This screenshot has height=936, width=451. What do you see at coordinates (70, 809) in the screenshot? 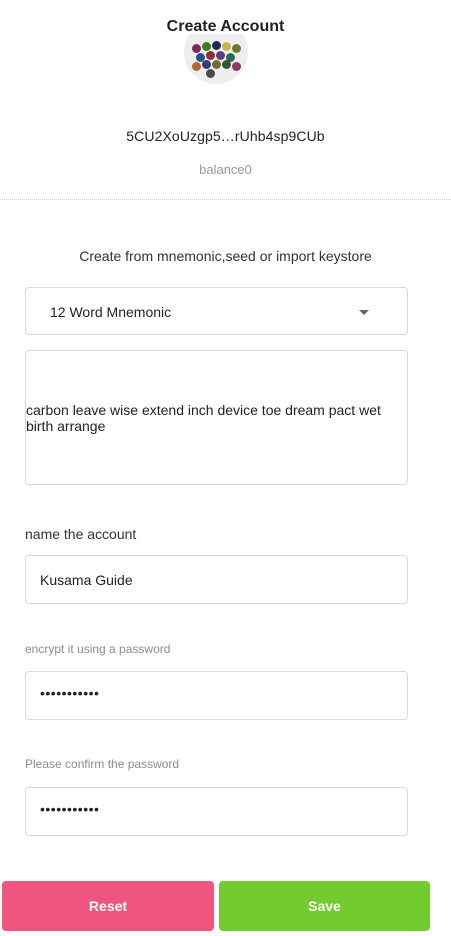
I see `confirm-password-value: •••••••••••` at bounding box center [70, 809].